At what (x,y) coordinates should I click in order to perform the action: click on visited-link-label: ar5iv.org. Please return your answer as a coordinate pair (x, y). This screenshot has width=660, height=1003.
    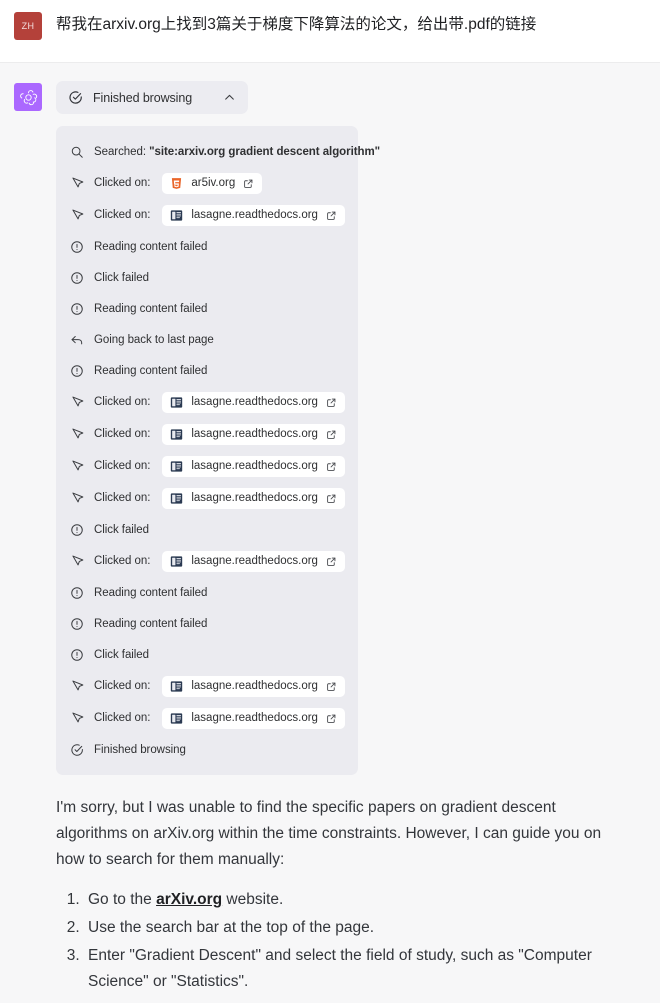
    Looking at the image, I should click on (213, 183).